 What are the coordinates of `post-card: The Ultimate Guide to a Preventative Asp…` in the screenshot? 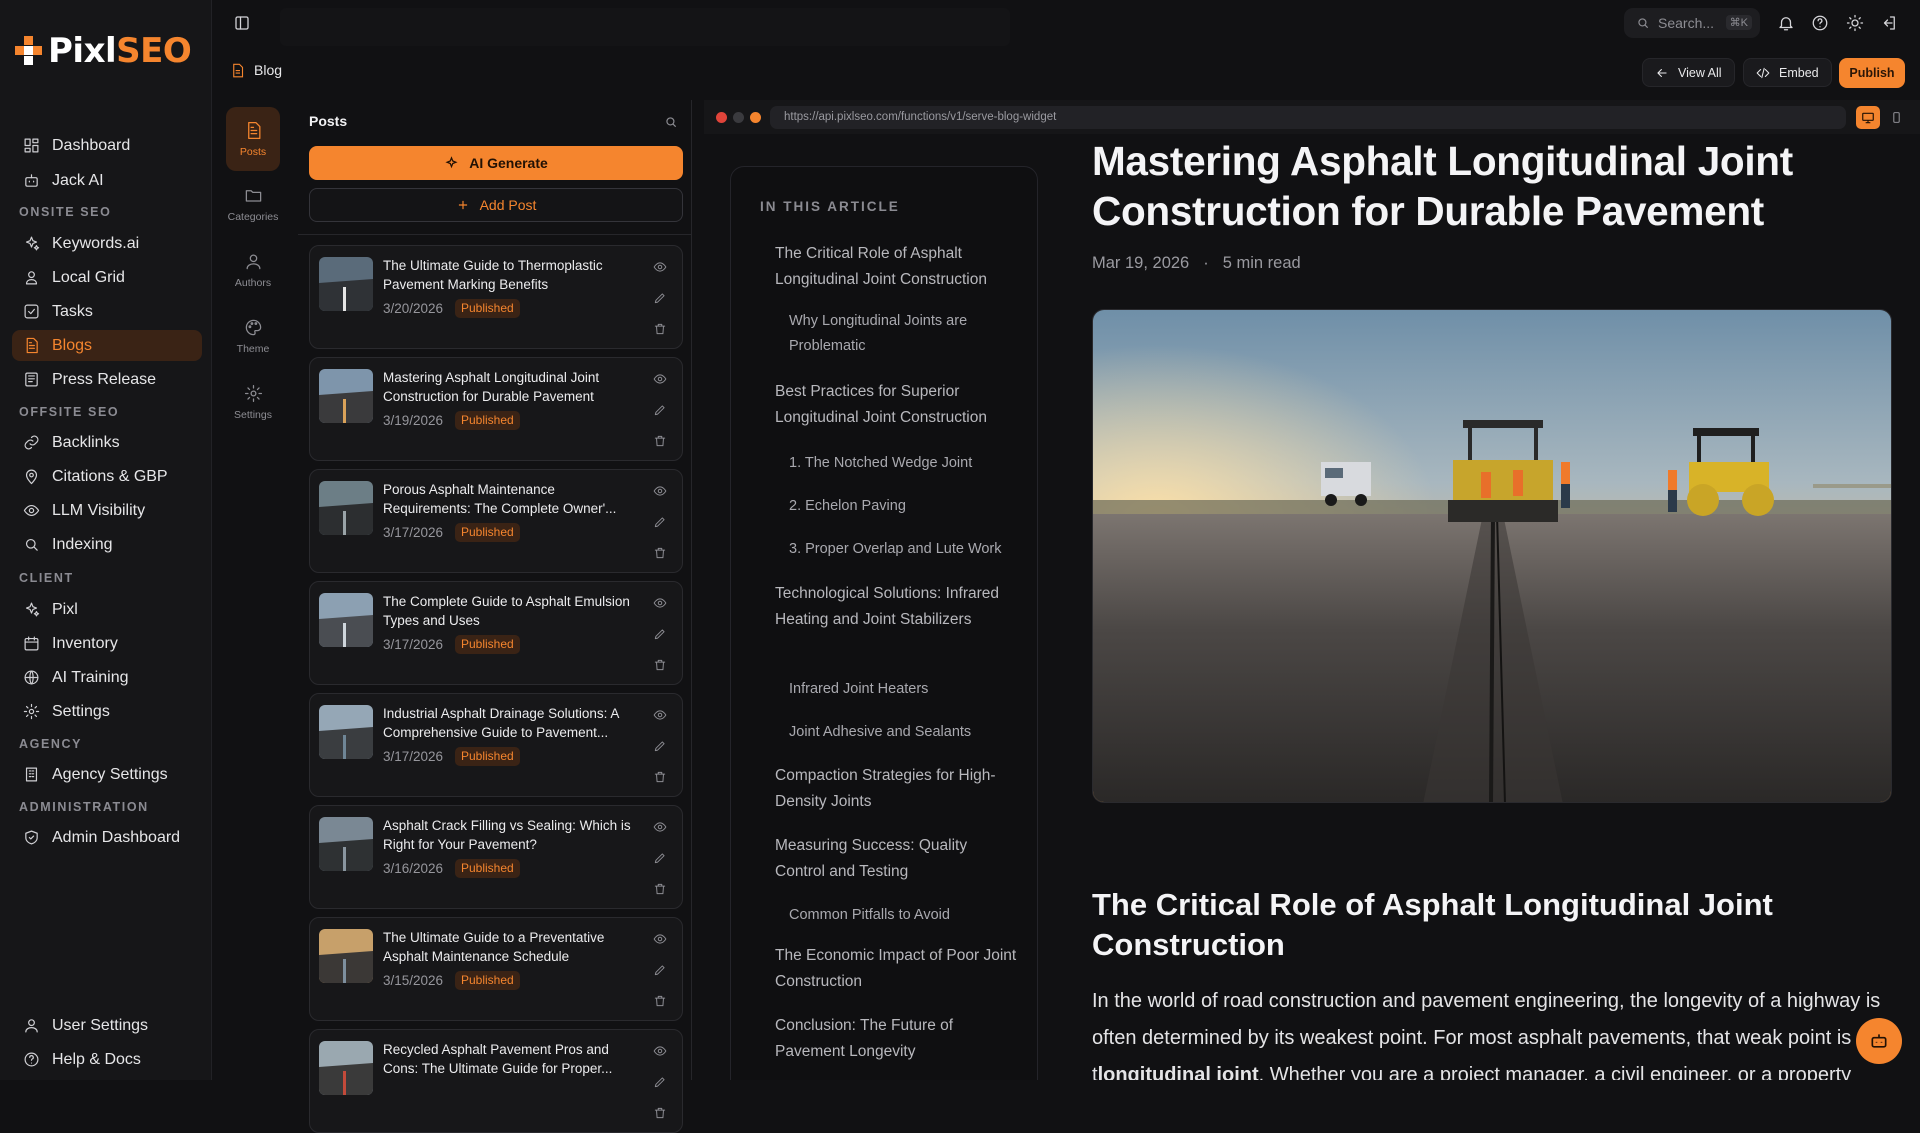 It's located at (496, 969).